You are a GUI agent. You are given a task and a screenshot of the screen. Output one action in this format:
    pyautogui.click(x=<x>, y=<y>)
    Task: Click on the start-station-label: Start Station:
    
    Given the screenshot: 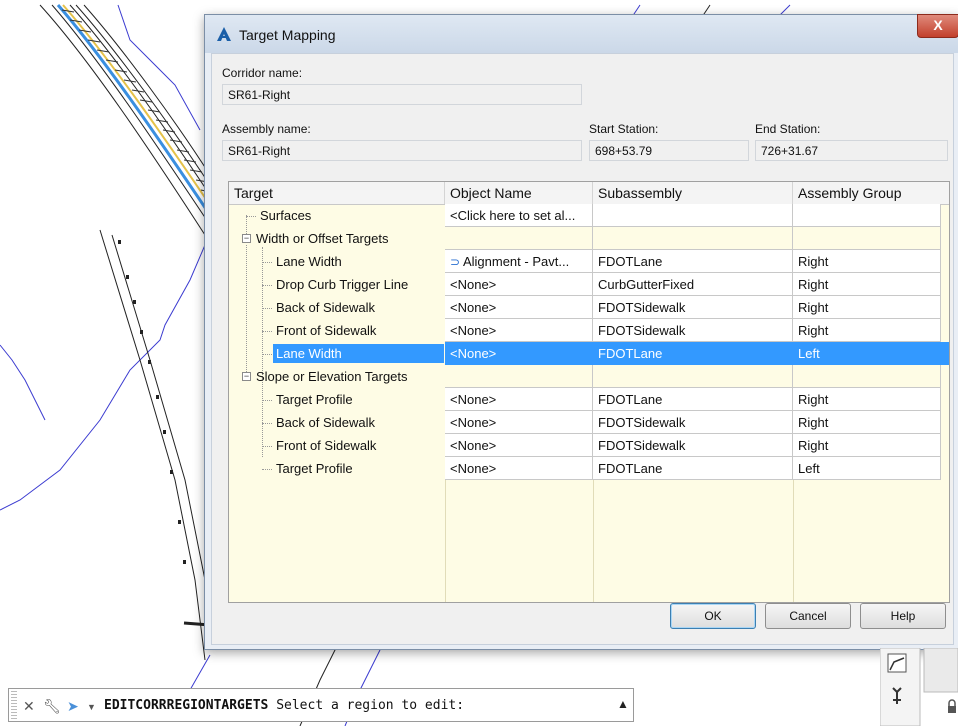 What is the action you would take?
    pyautogui.click(x=624, y=129)
    